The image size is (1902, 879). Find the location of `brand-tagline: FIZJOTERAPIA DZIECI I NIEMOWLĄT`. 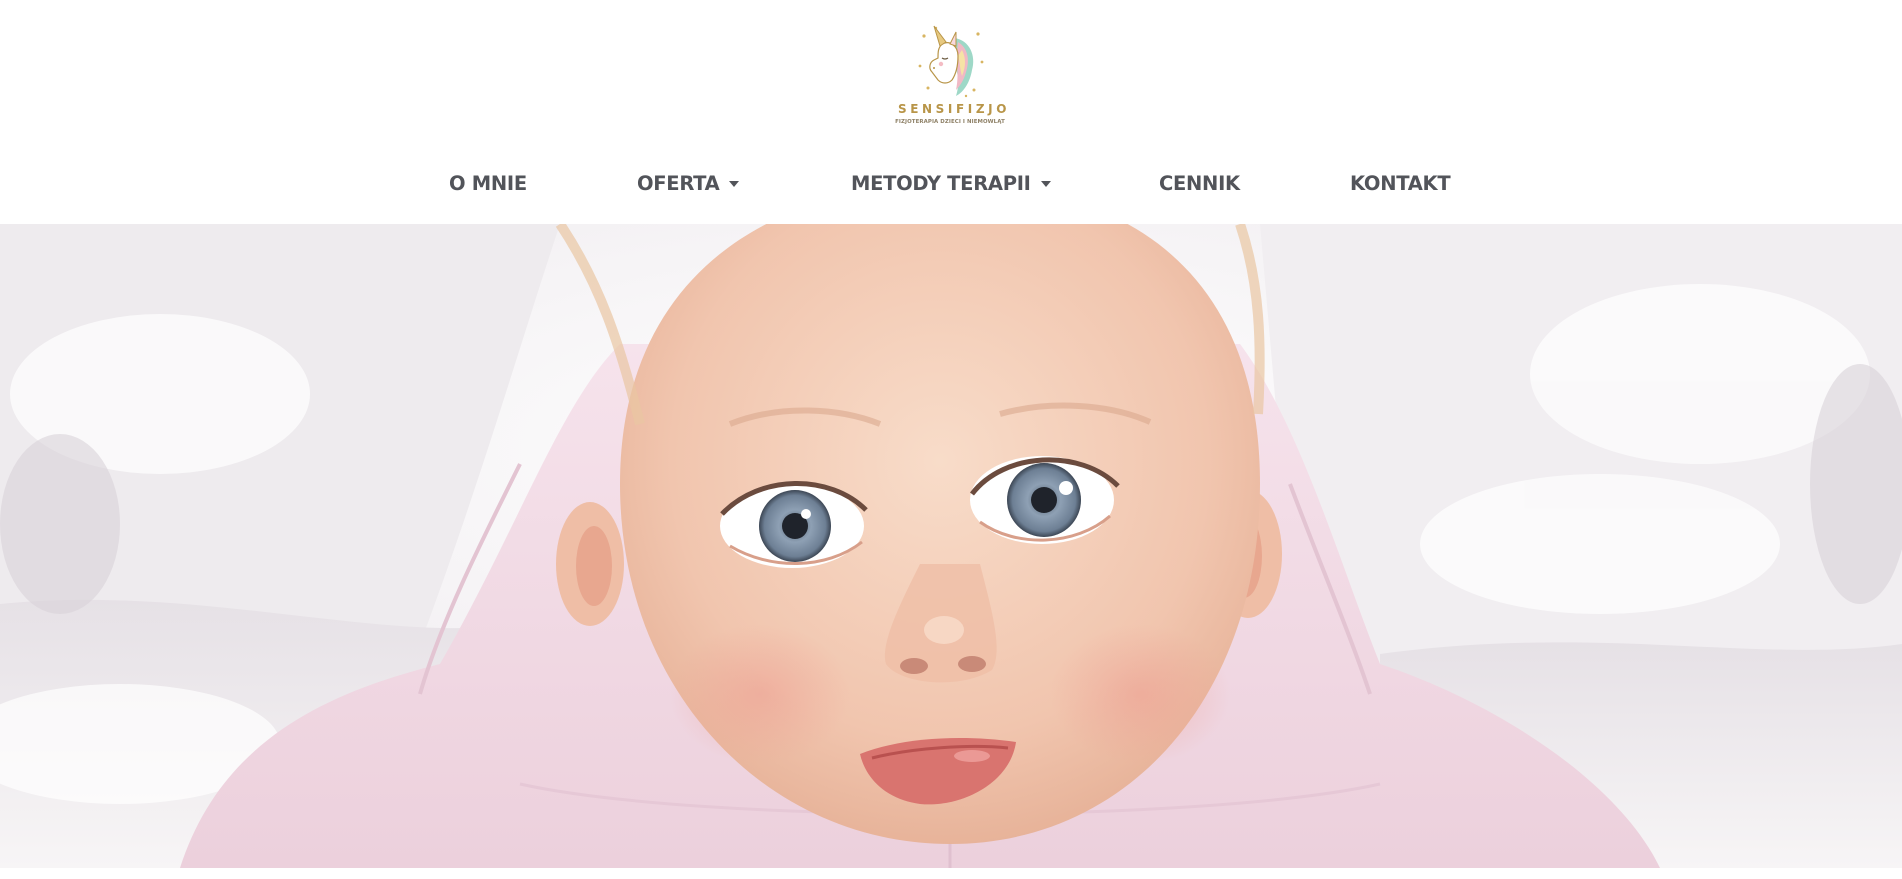

brand-tagline: FIZJOTERAPIA DZIECI I NIEMOWLĄT is located at coordinates (950, 122).